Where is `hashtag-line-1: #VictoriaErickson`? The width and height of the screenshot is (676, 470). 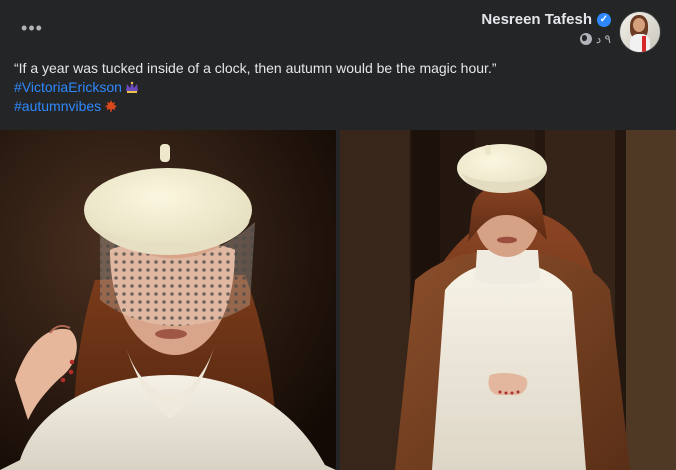
hashtag-line-1: #VictoriaErickson is located at coordinates (339, 87).